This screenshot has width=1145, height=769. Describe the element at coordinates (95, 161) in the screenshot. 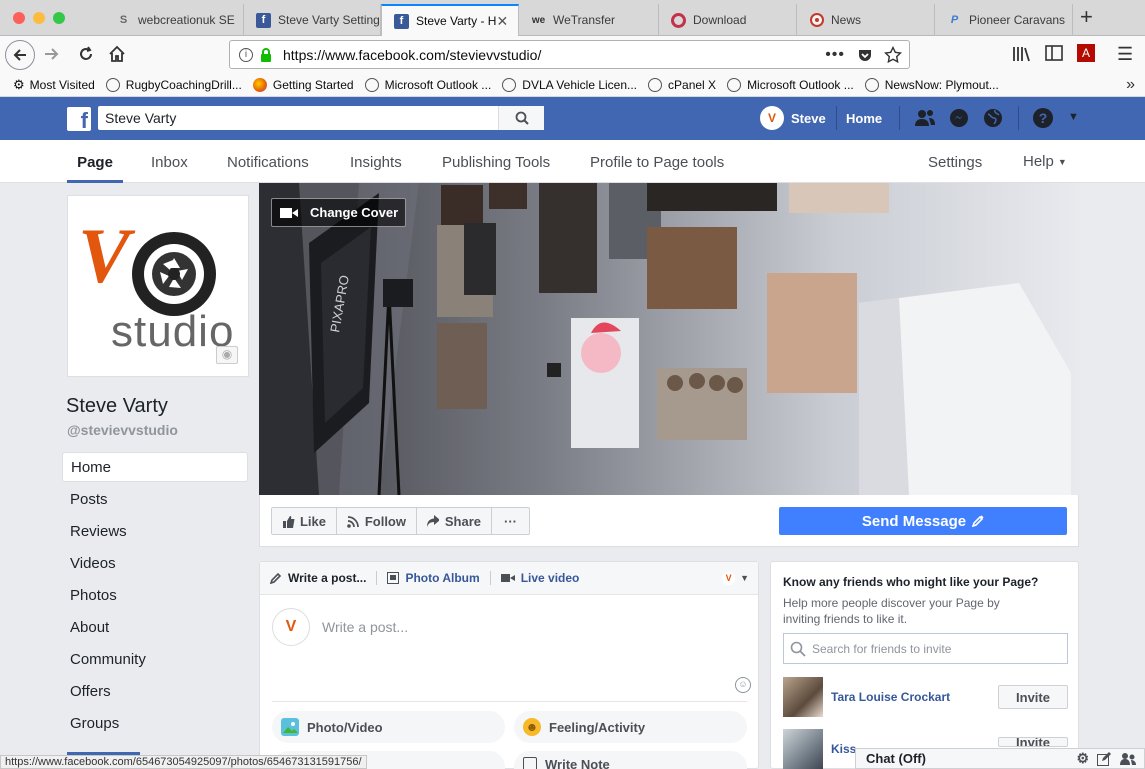

I see `tab-page: Page` at that location.